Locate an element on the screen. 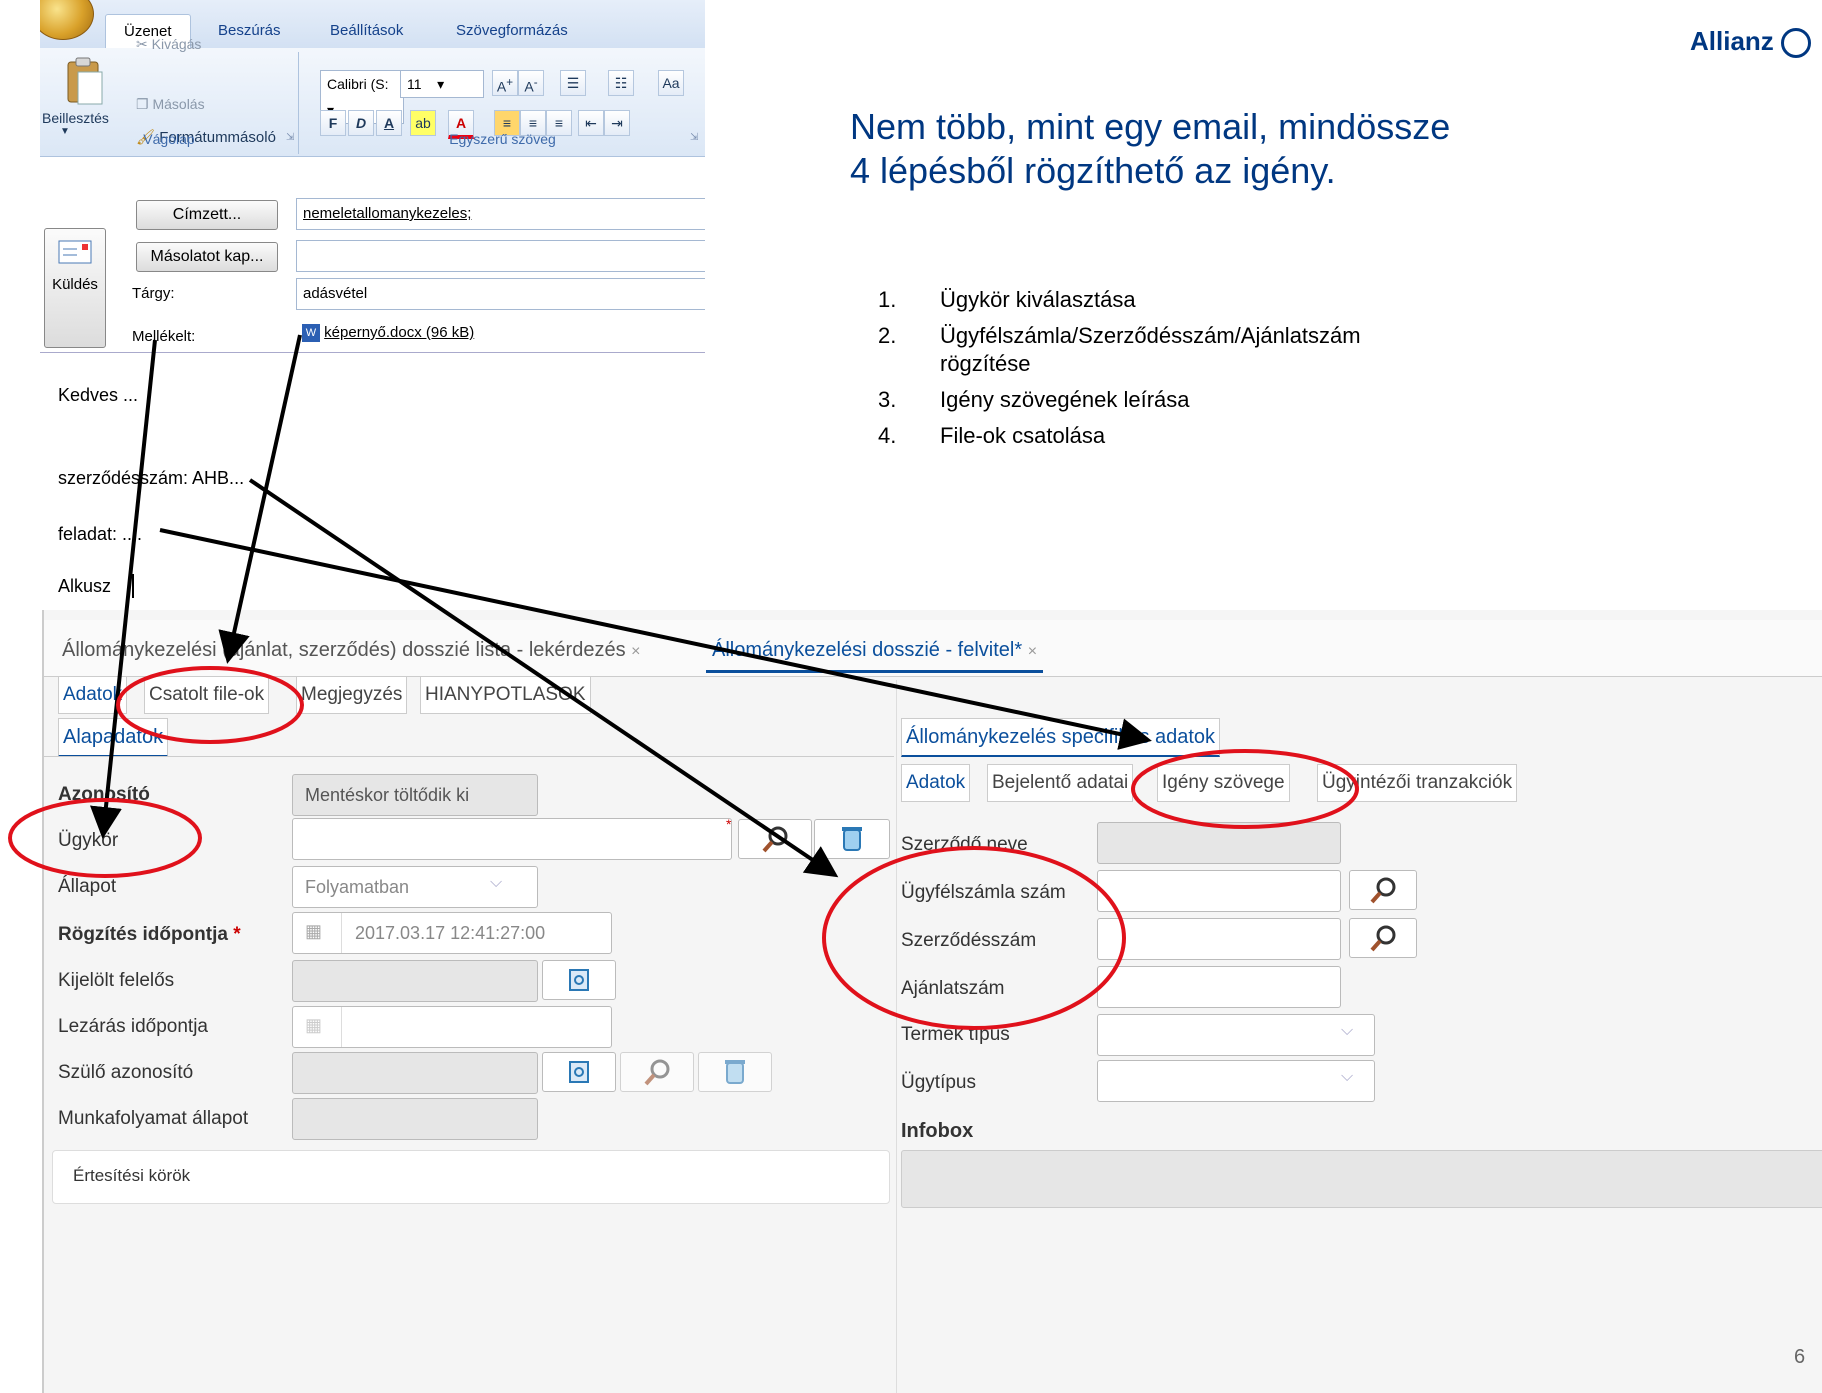  circle-csatolt-file-ok is located at coordinates (210, 705).